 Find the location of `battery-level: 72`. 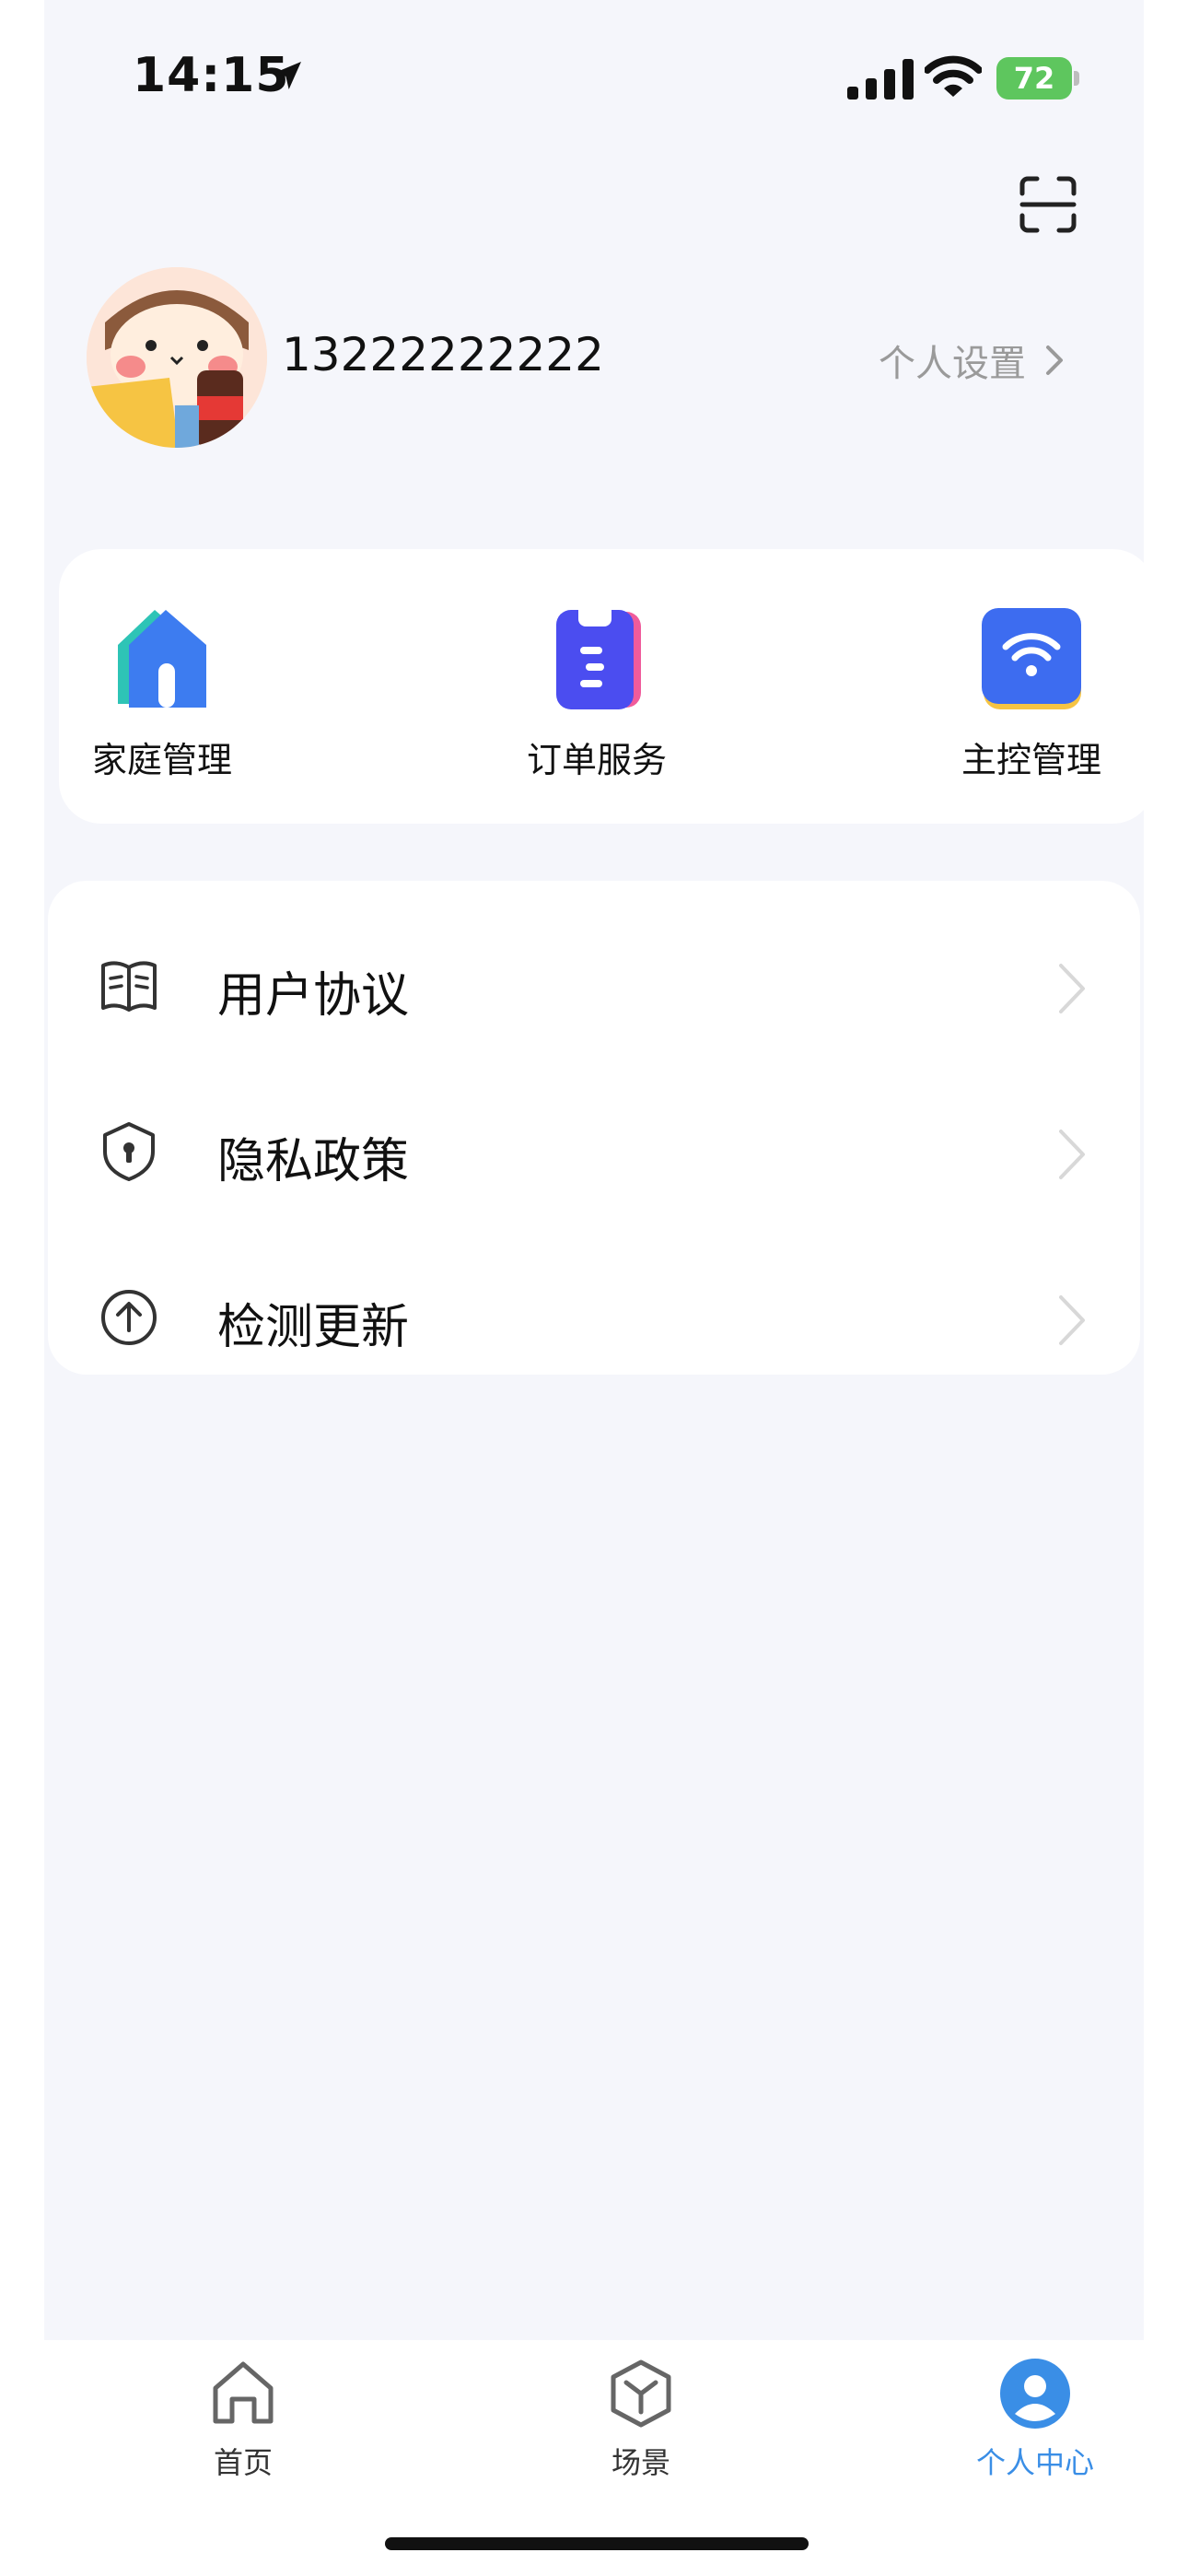

battery-level: 72 is located at coordinates (1034, 78).